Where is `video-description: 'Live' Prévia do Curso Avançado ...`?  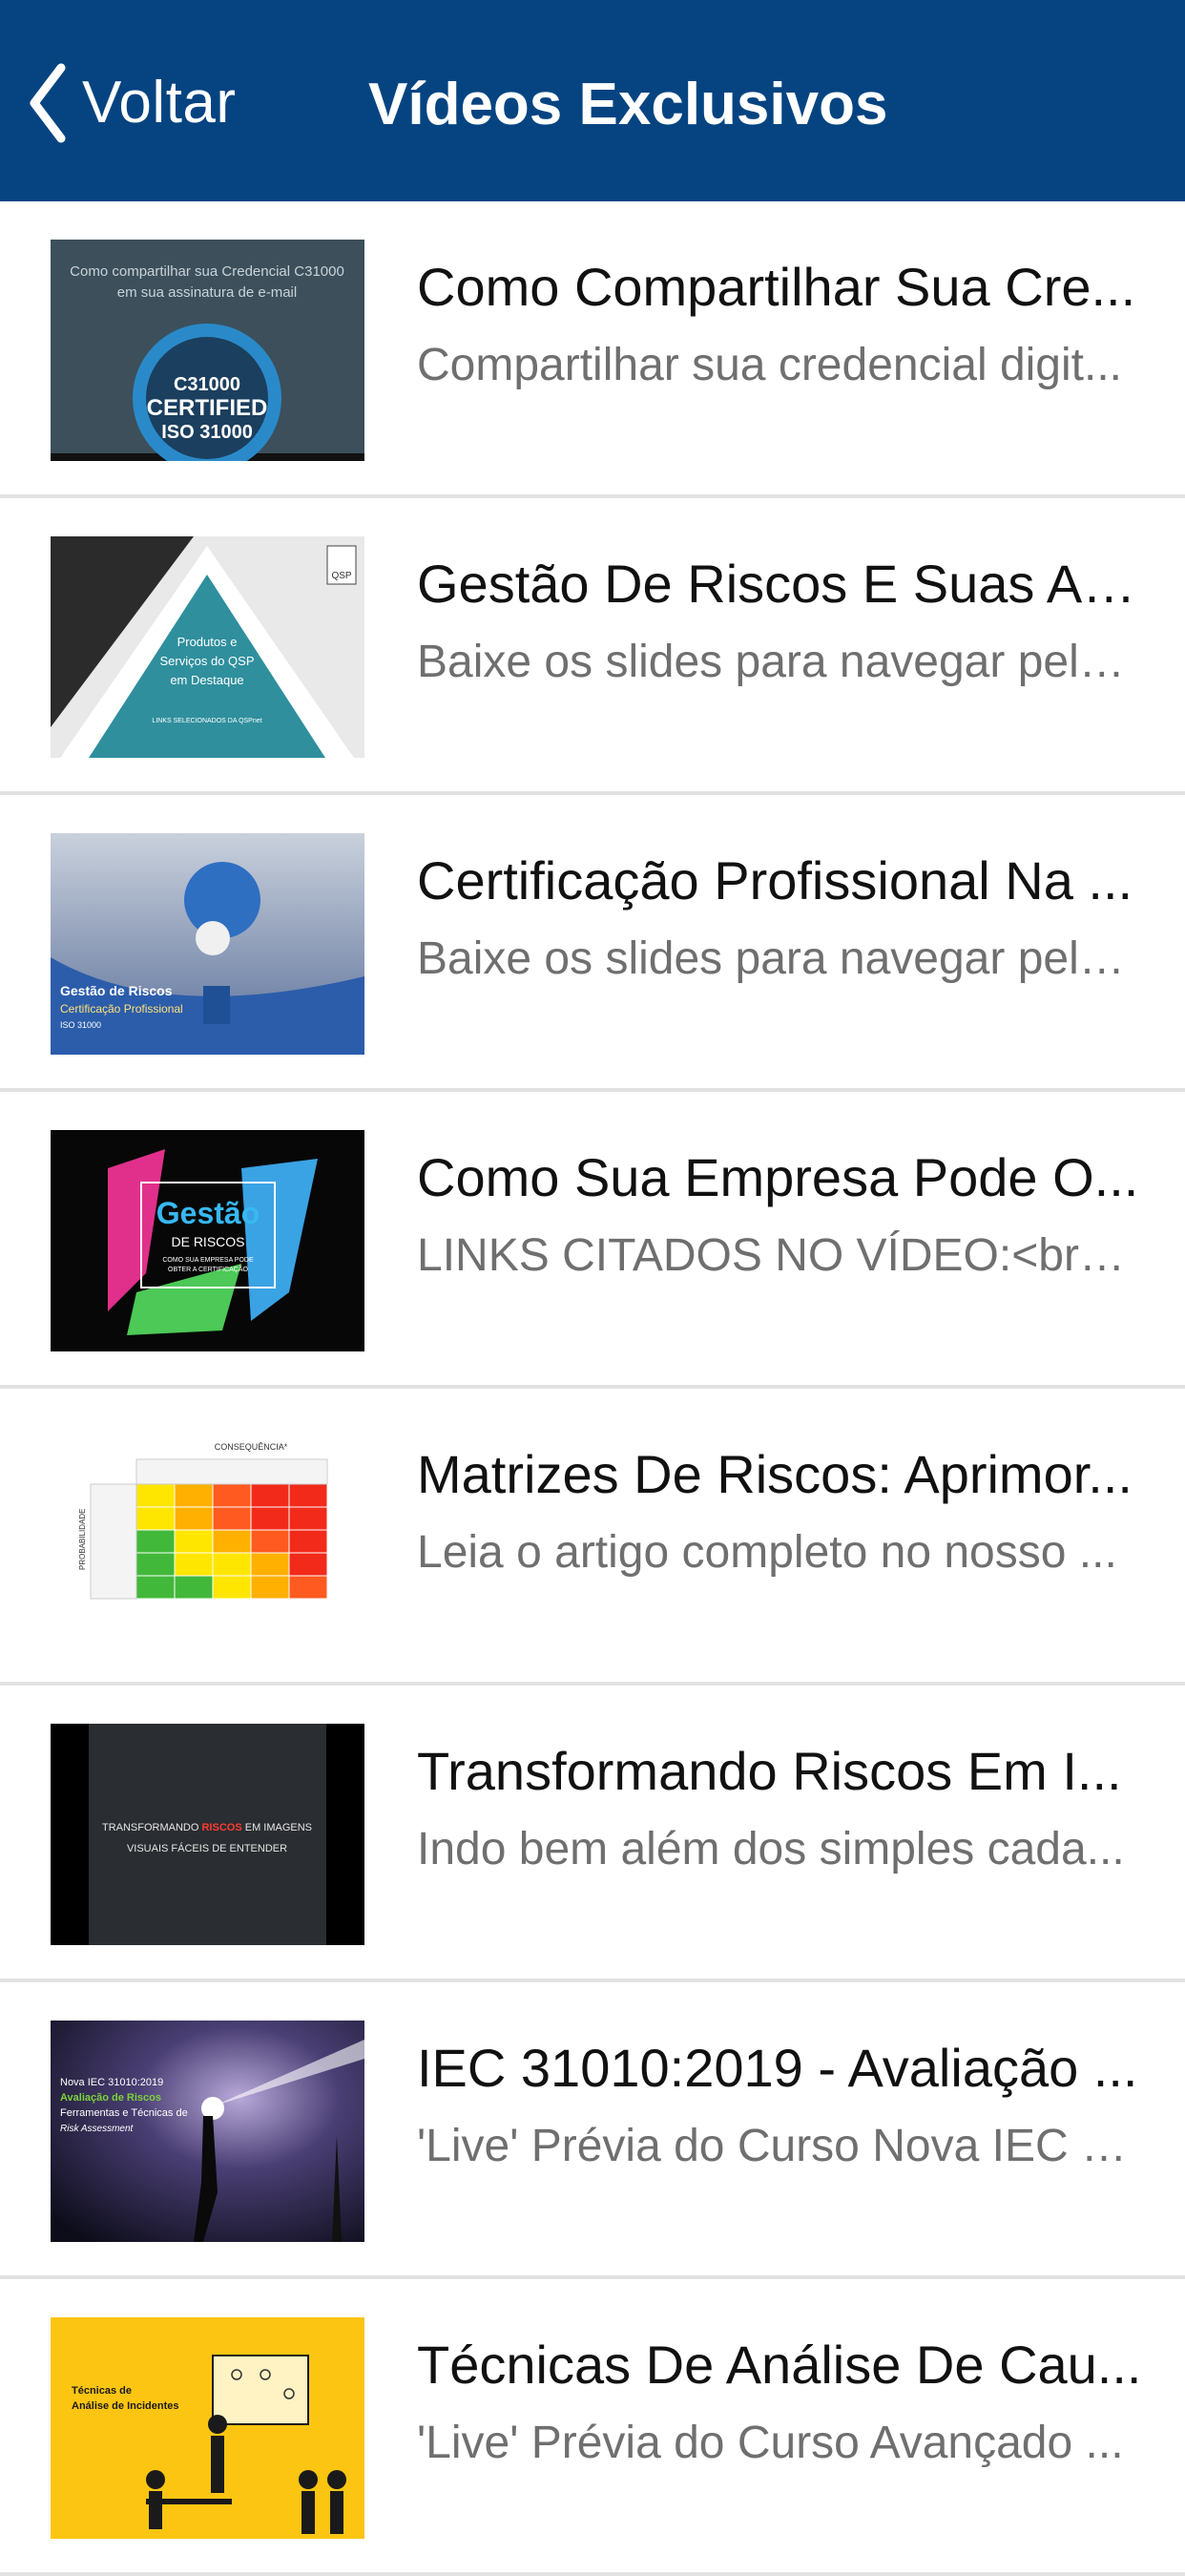 video-description: 'Live' Prévia do Curso Avançado ... is located at coordinates (770, 2443).